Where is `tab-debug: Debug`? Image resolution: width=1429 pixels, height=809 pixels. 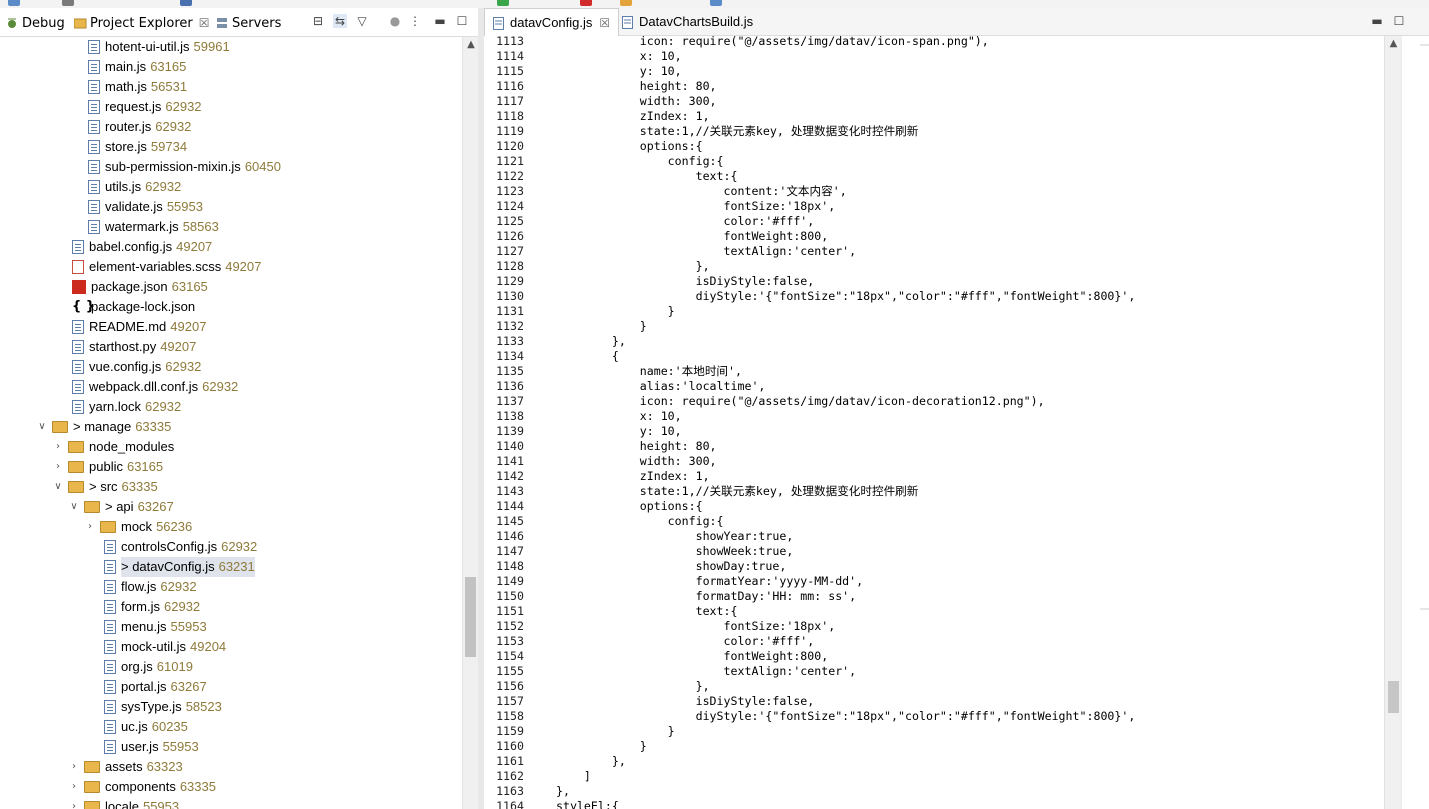 tab-debug: Debug is located at coordinates (35, 23).